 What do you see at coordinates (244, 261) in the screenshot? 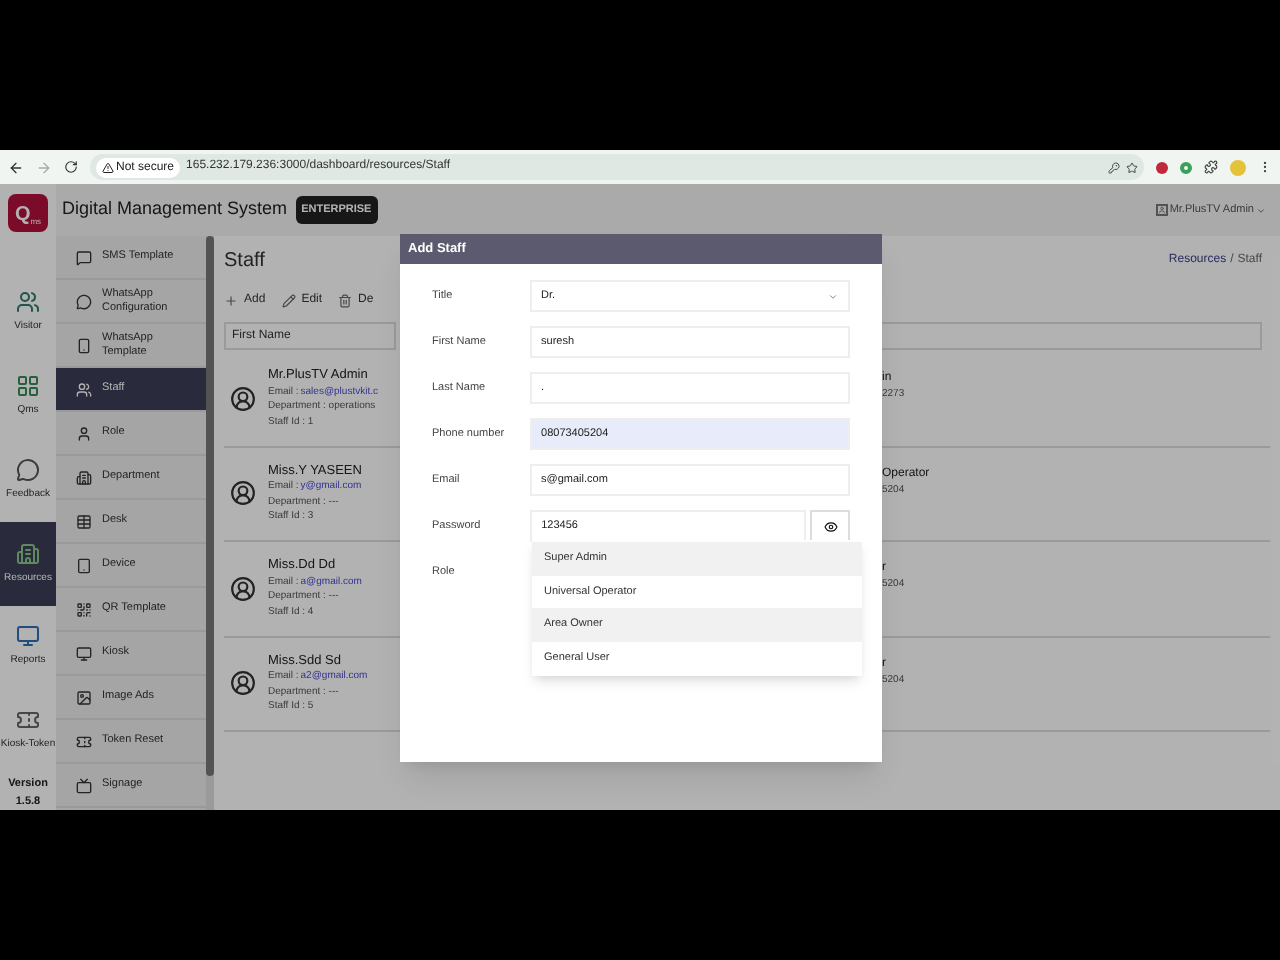
I see `page-title: Staff` at bounding box center [244, 261].